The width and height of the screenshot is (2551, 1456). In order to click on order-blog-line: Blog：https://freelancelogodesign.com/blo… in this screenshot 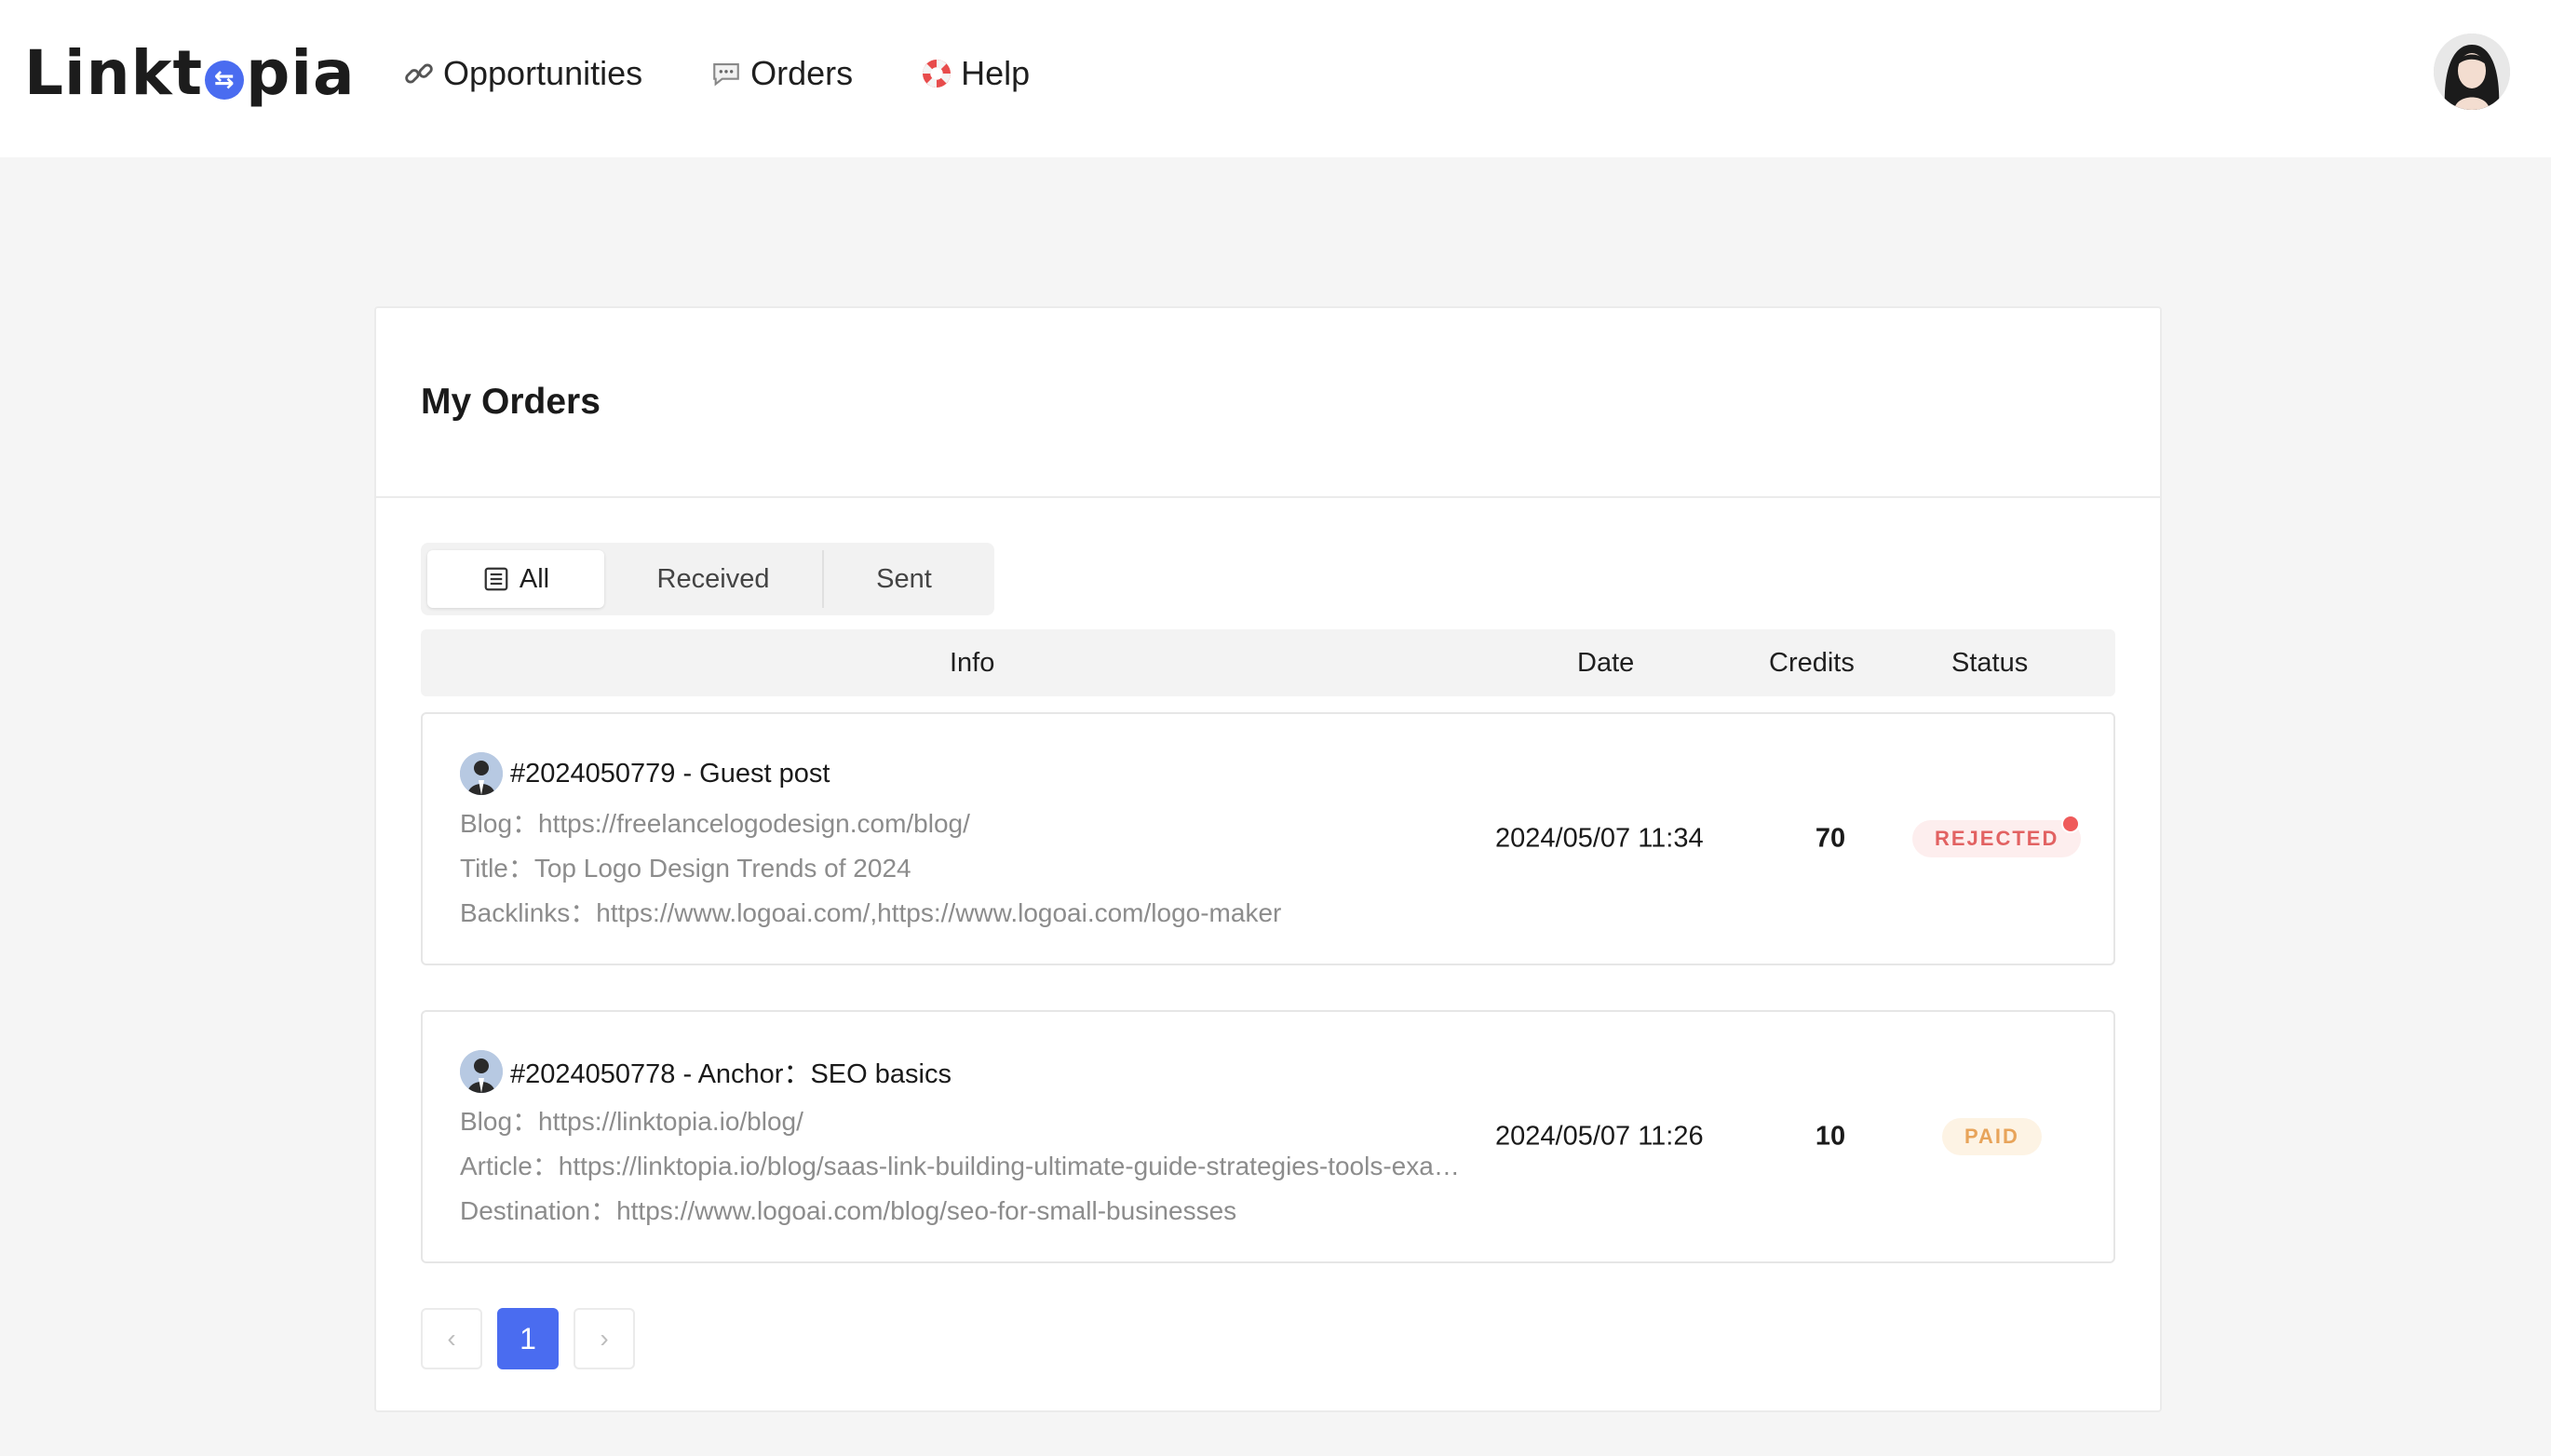, I will do `click(715, 823)`.